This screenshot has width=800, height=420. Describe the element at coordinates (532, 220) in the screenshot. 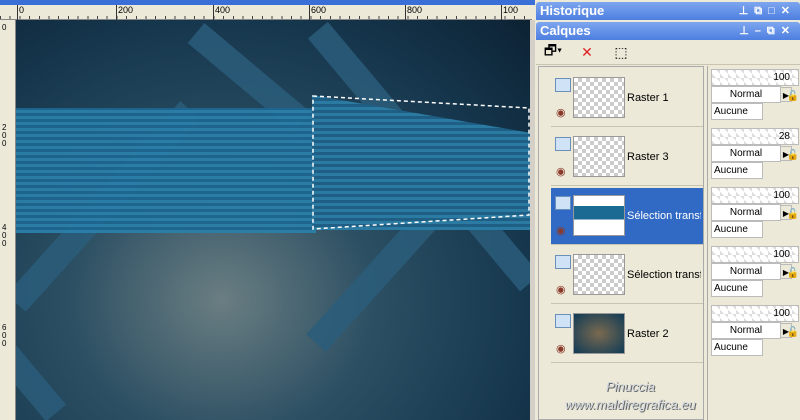

I see `canvas-scrollbar` at that location.